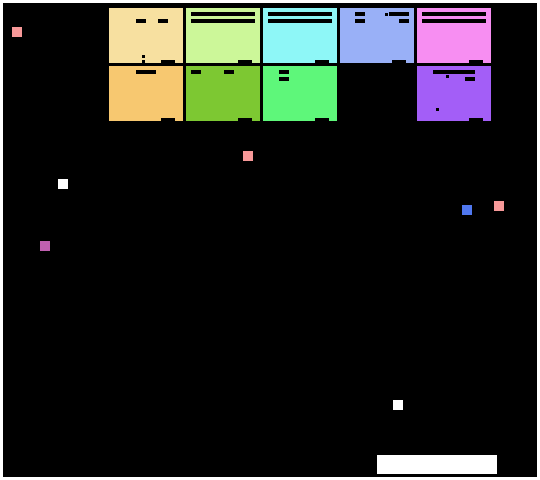 The width and height of the screenshot is (540, 480). What do you see at coordinates (454, 93) in the screenshot?
I see `brick-r2-c5` at bounding box center [454, 93].